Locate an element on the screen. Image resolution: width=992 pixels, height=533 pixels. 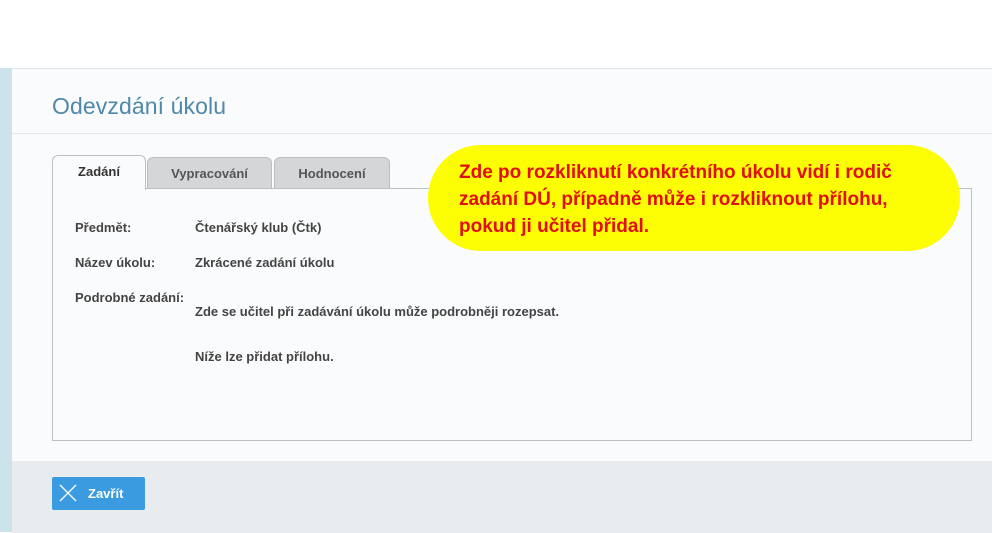
close-x-icon is located at coordinates (68, 493).